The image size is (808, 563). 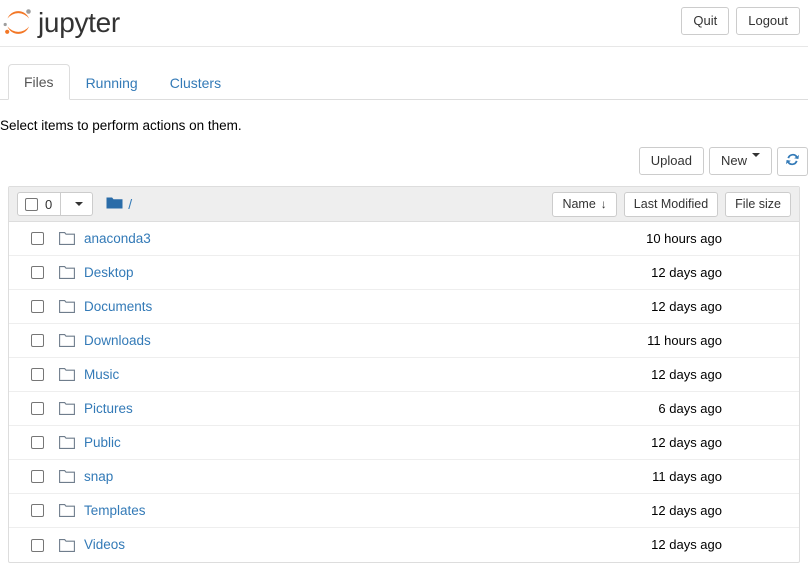 I want to click on checkbox-unchecked-icon, so click(x=31, y=204).